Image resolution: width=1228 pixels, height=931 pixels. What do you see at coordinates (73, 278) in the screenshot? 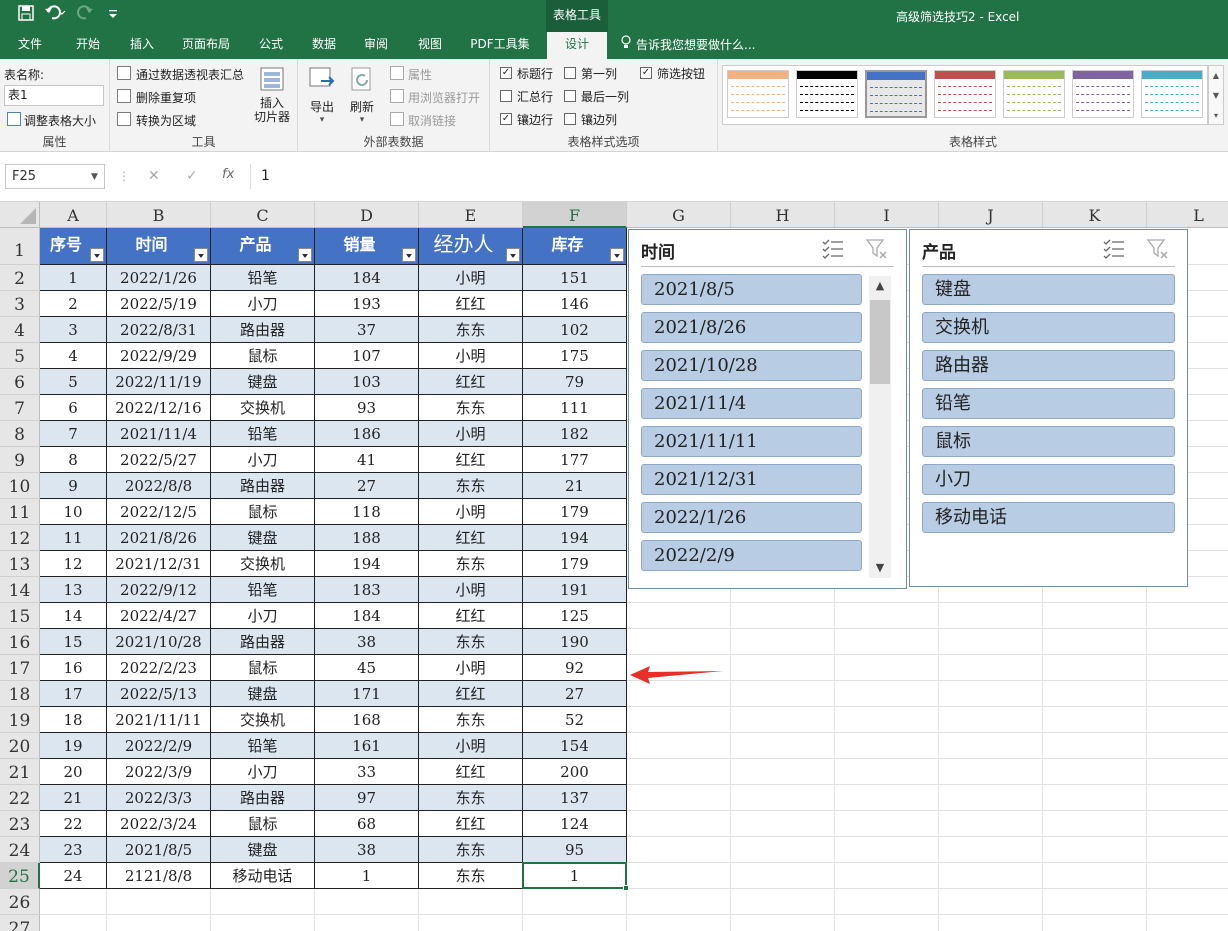
I see `table-cell-seq: 1` at bounding box center [73, 278].